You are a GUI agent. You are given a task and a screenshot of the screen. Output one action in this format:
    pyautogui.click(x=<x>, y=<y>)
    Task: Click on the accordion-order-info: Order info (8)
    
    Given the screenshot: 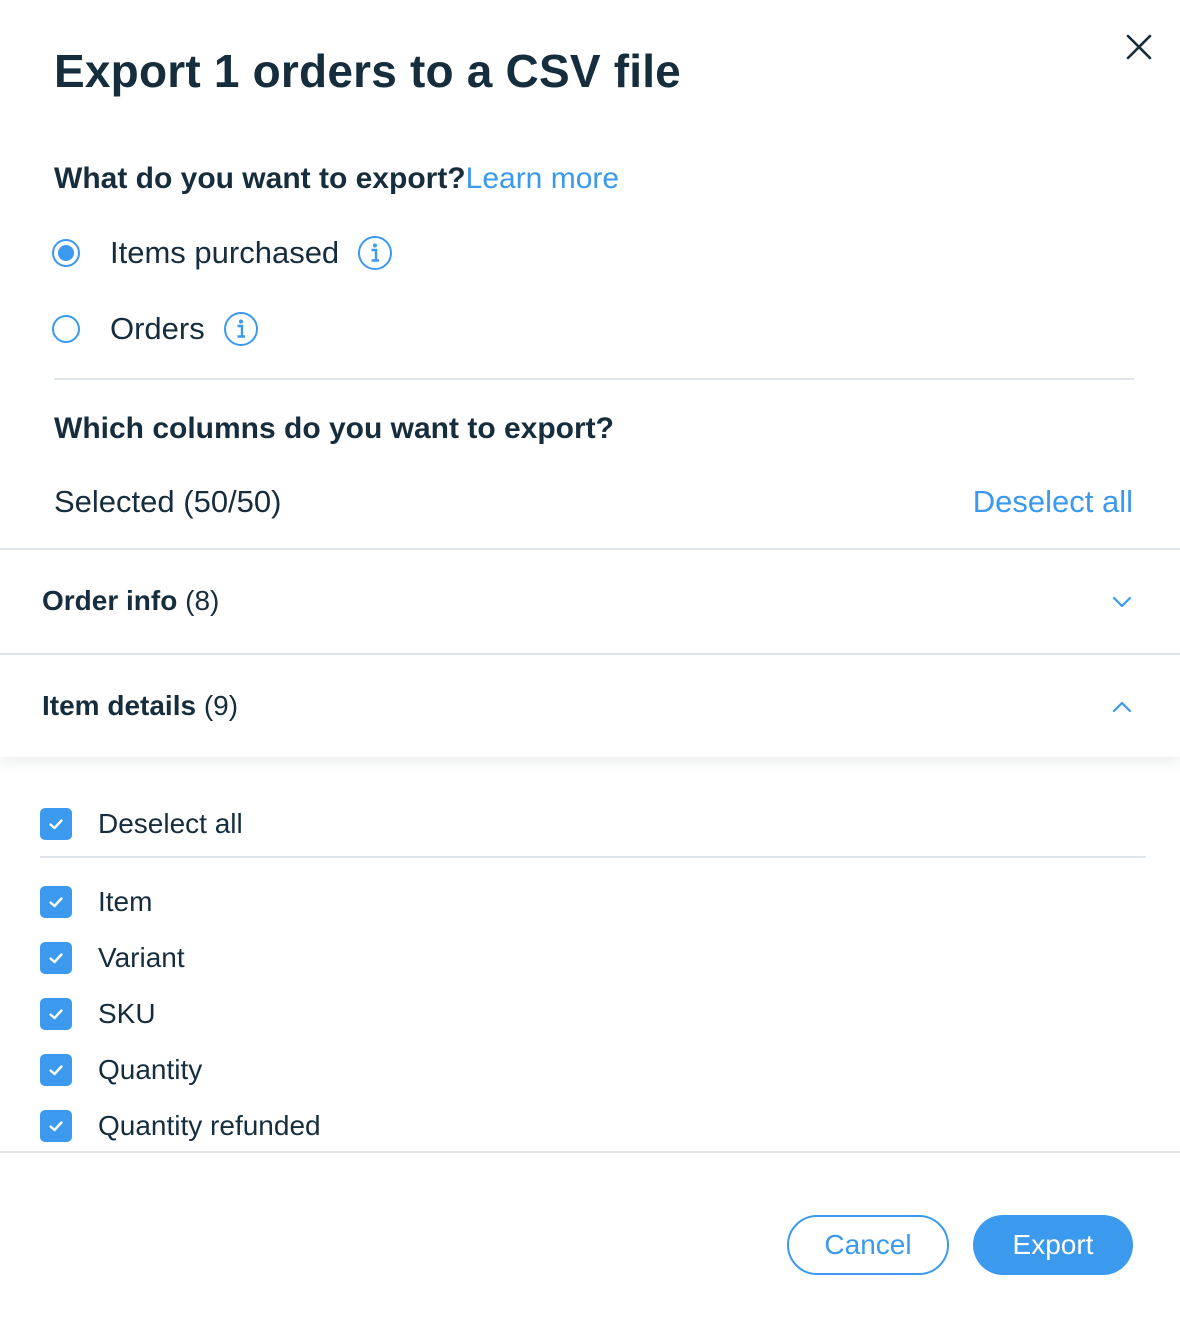 What is the action you would take?
    pyautogui.click(x=590, y=601)
    